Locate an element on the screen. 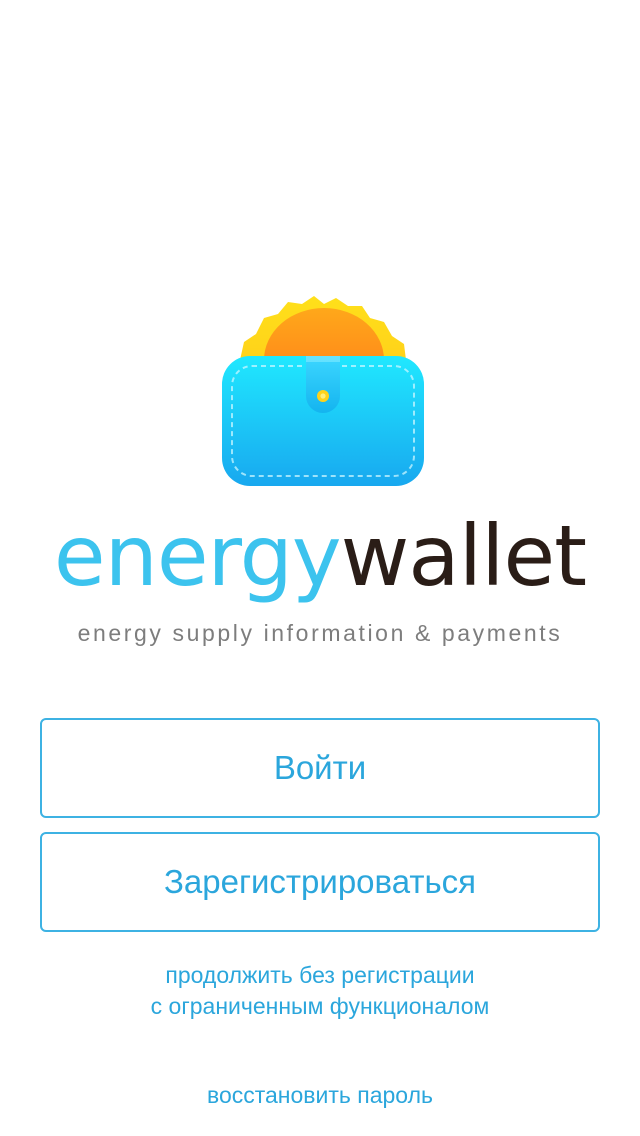  continue-link-line2: с ограниченным функционалом is located at coordinates (320, 1006).